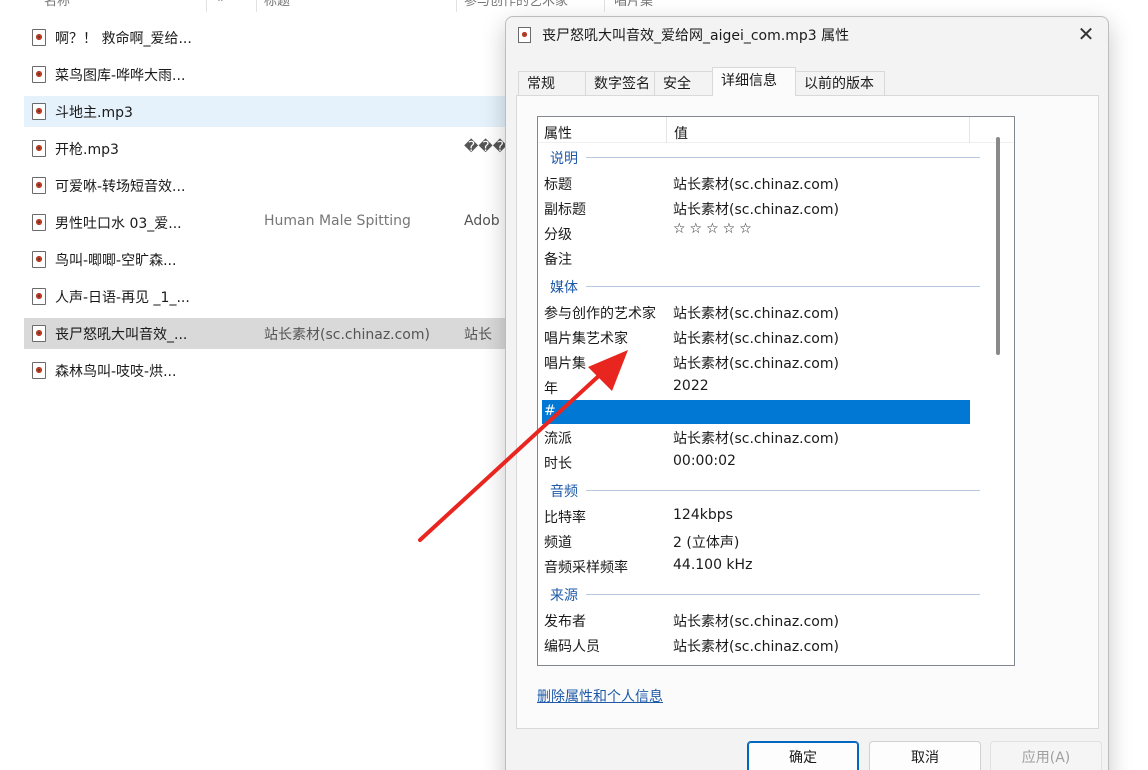  I want to click on property-key: 副标题, so click(565, 210).